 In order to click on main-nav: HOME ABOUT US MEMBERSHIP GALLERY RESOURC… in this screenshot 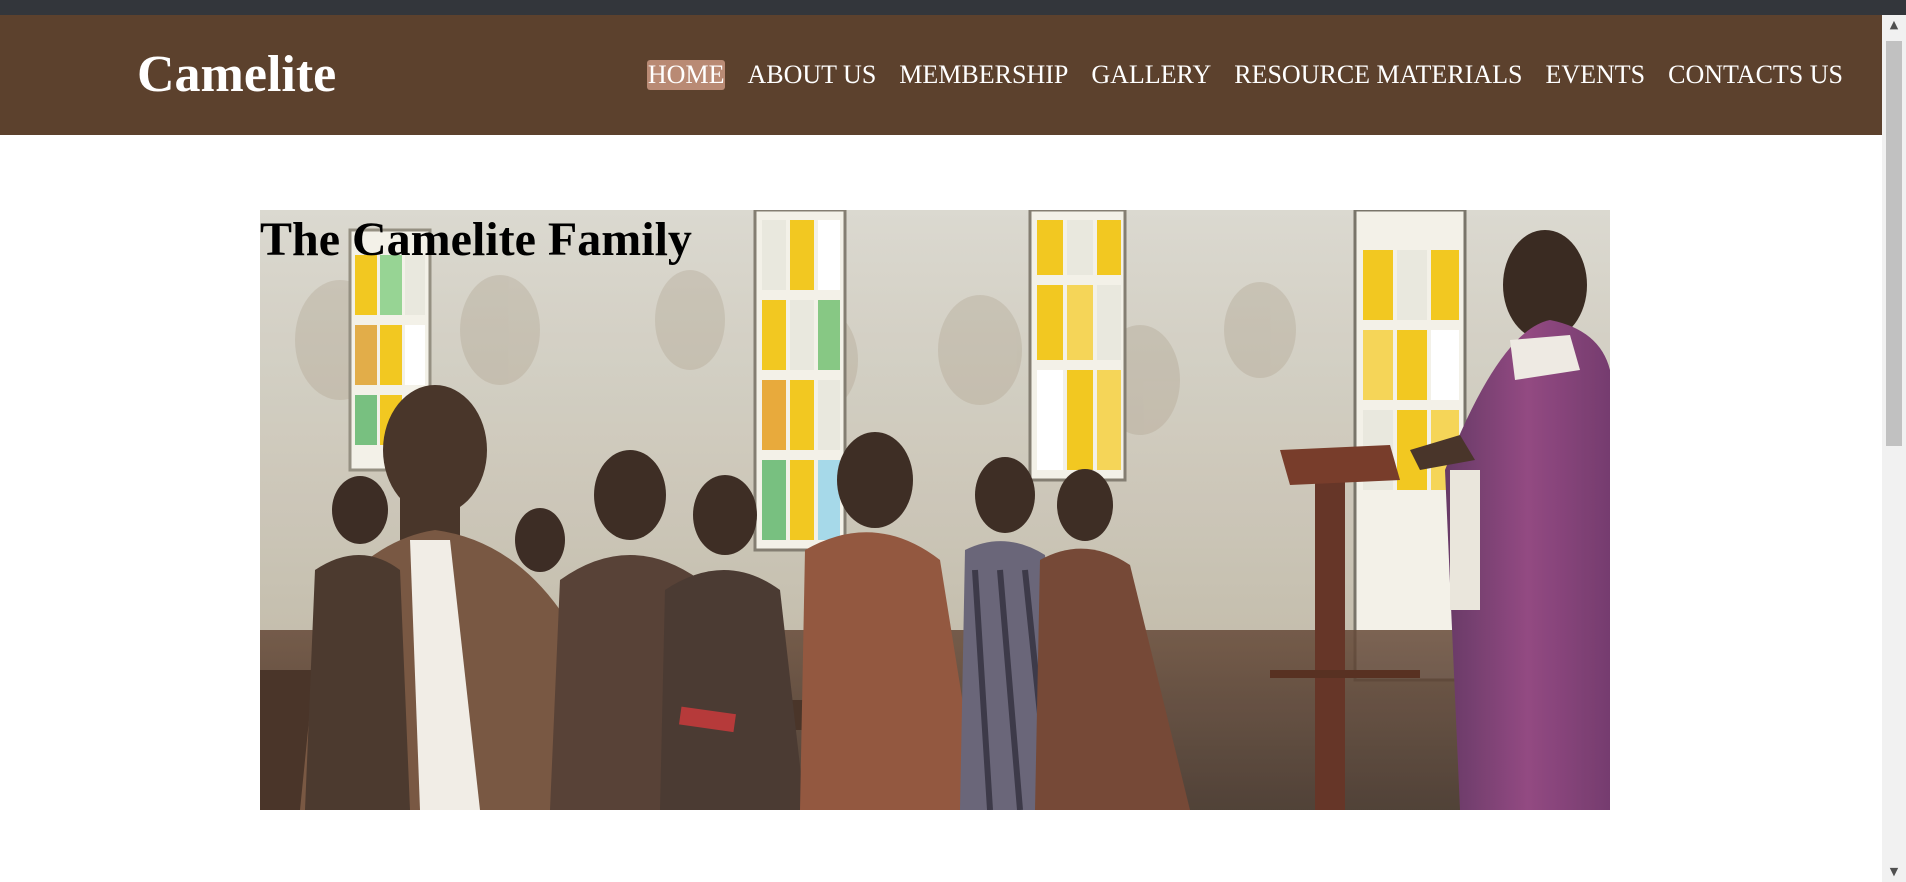, I will do `click(1245, 75)`.